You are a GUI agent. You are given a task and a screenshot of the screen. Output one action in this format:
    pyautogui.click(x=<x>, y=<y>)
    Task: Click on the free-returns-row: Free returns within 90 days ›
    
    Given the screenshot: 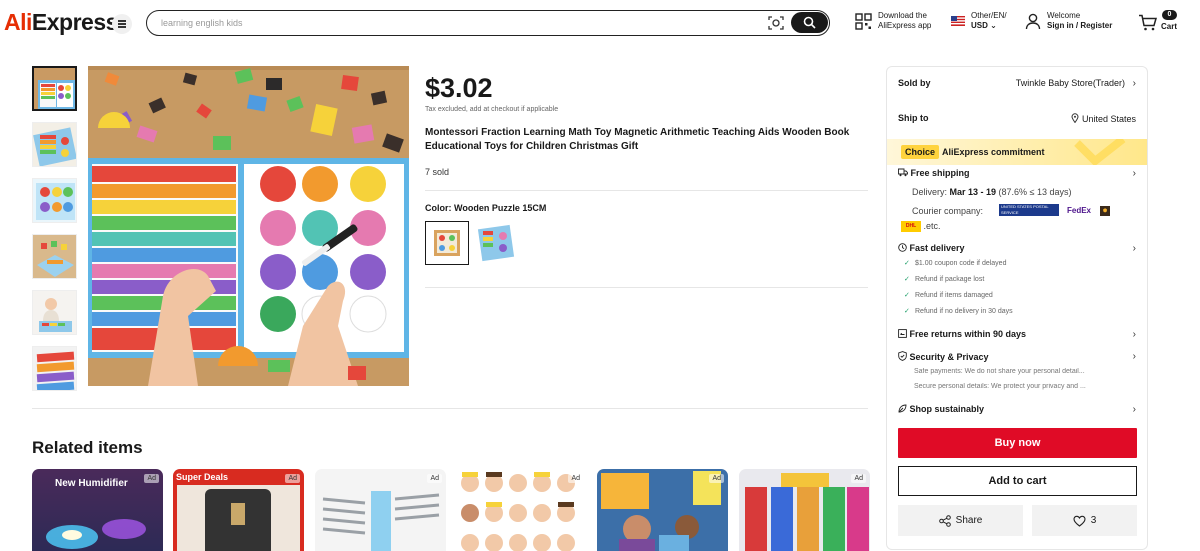 What is the action you would take?
    pyautogui.click(x=1017, y=334)
    